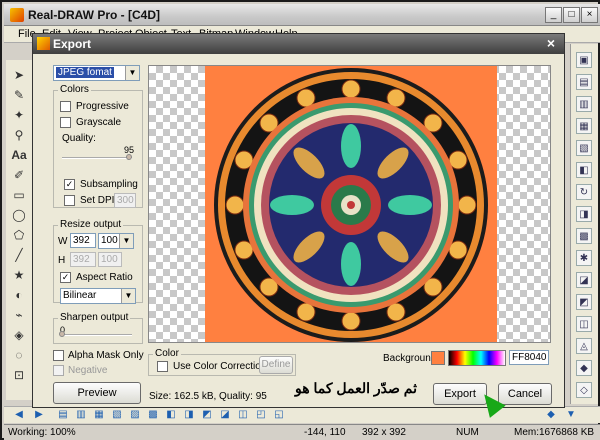 The width and height of the screenshot is (600, 440). Describe the element at coordinates (243, 415) in the screenshot. I see `ungroup-icon: ◫` at that location.